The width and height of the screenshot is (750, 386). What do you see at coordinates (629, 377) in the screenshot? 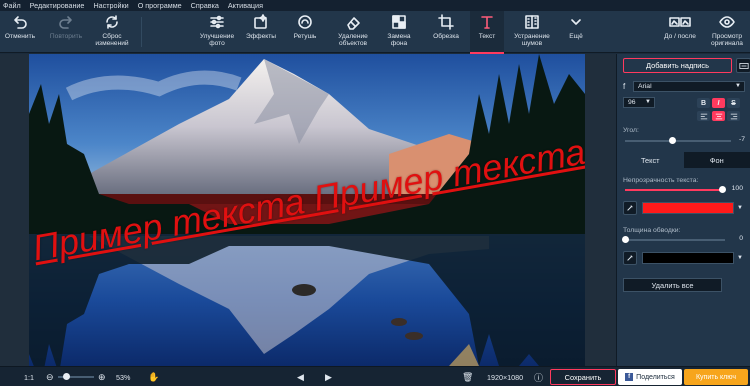
I see `facebook-icon: f` at bounding box center [629, 377].